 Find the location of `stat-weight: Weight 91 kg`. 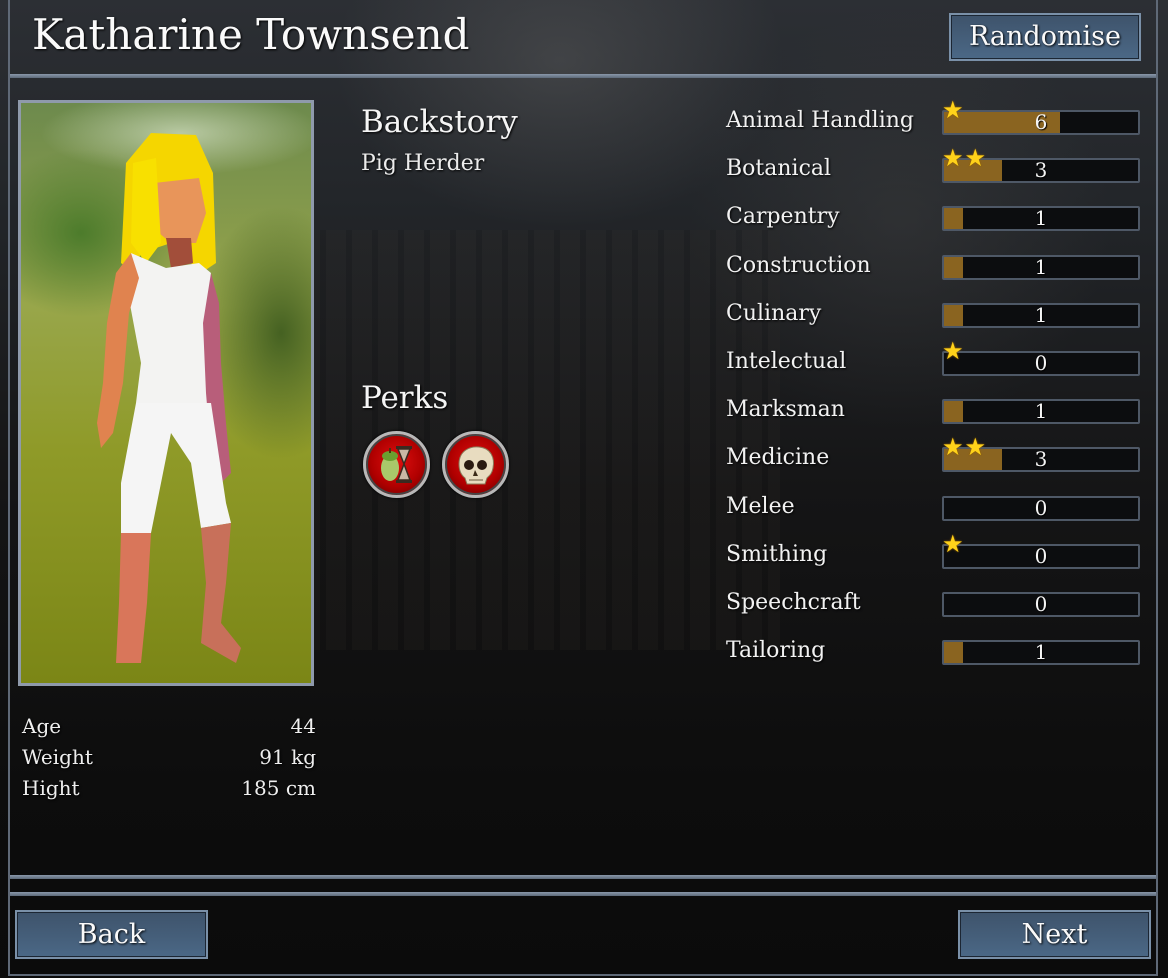

stat-weight: Weight 91 kg is located at coordinates (169, 760).